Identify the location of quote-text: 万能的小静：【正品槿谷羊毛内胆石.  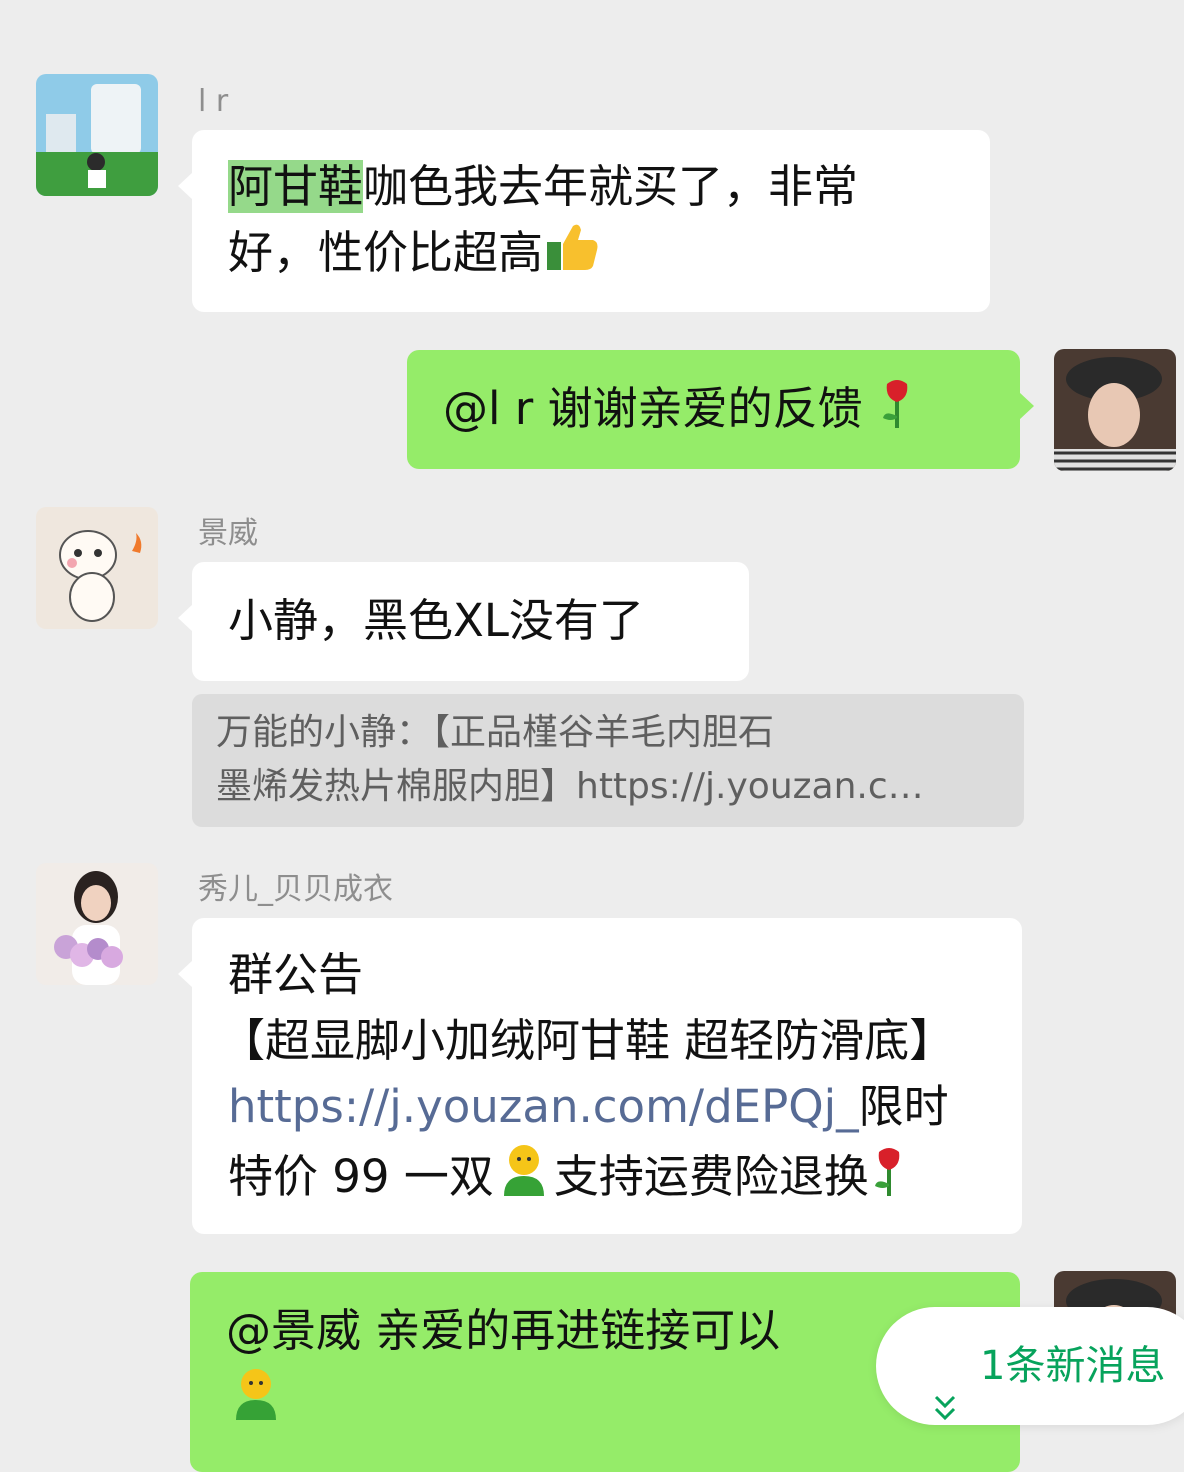
(495, 732).